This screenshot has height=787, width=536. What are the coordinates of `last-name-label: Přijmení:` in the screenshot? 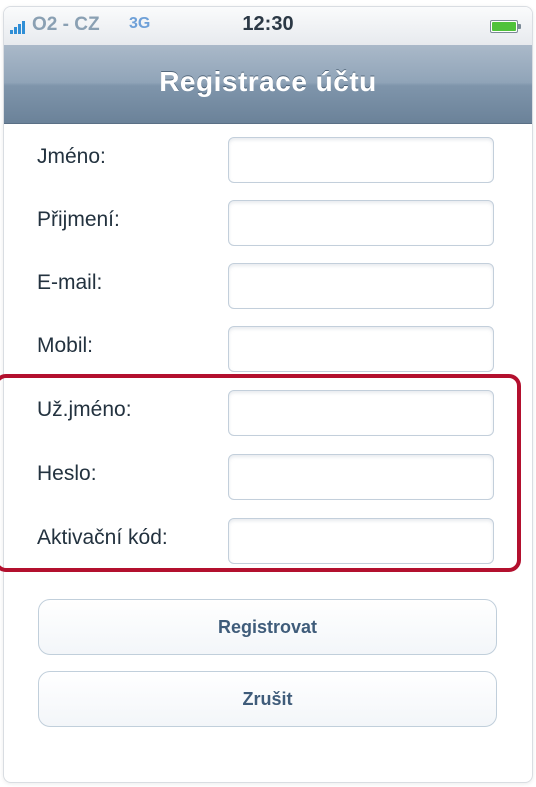 It's located at (78, 219).